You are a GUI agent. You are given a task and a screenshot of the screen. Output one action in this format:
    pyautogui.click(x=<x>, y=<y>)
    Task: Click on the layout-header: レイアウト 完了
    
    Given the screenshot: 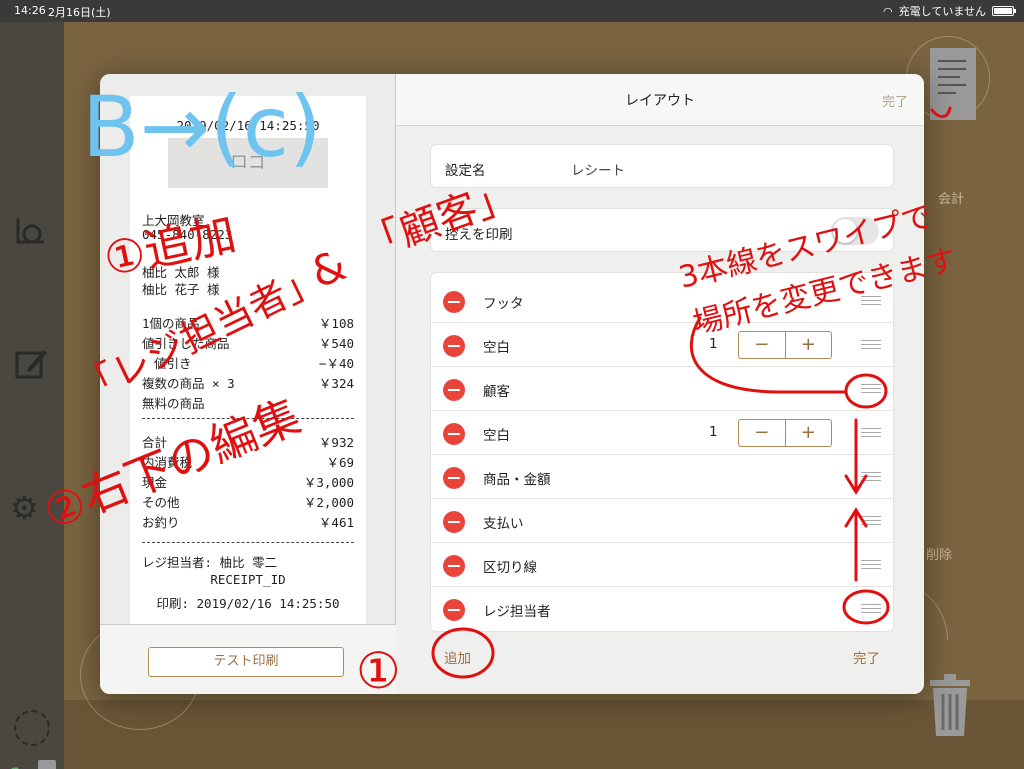 What is the action you would take?
    pyautogui.click(x=660, y=100)
    